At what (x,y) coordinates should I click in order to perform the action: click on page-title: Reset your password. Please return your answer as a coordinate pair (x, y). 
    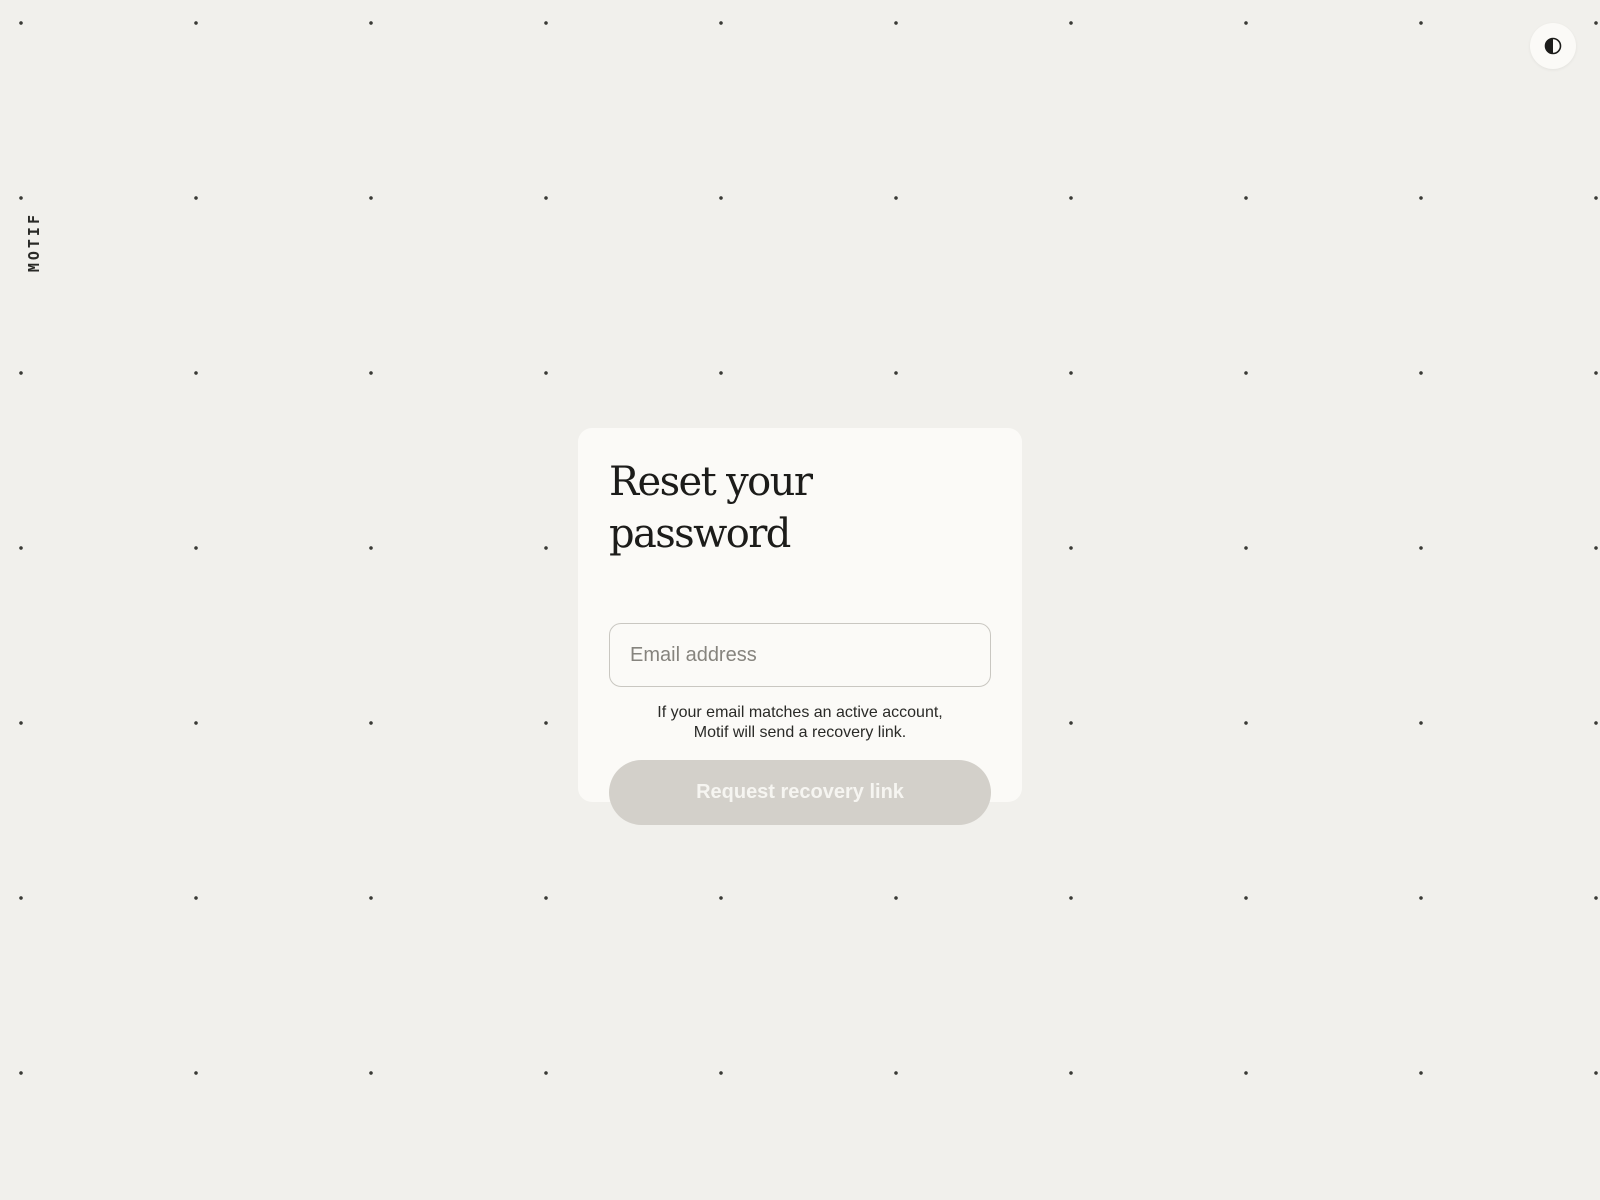
    Looking at the image, I should click on (711, 508).